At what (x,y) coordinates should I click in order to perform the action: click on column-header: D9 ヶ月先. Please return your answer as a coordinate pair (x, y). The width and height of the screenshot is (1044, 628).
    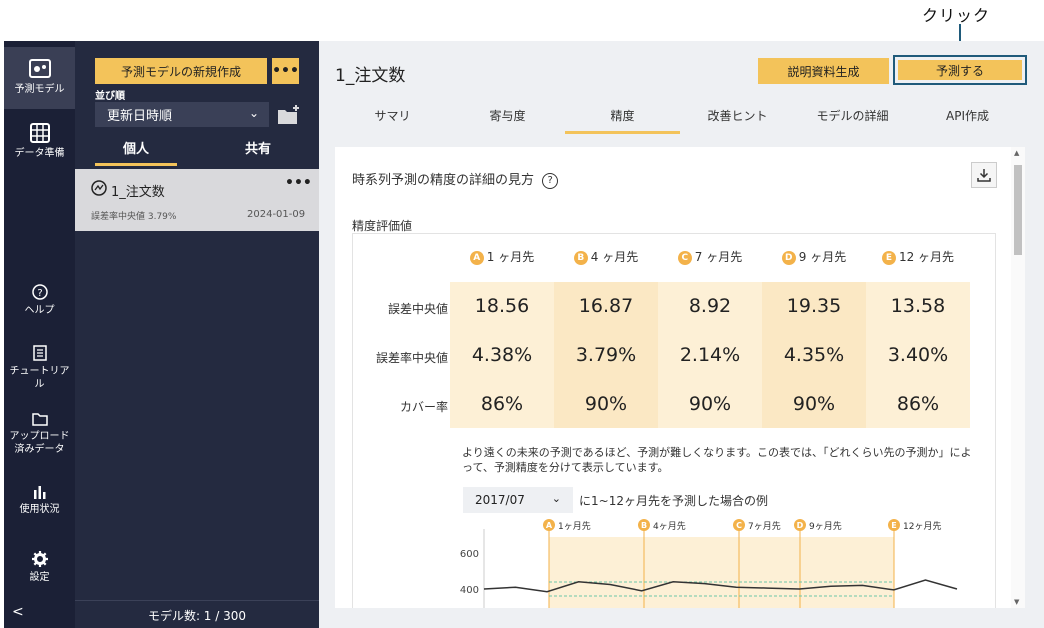
    Looking at the image, I should click on (814, 256).